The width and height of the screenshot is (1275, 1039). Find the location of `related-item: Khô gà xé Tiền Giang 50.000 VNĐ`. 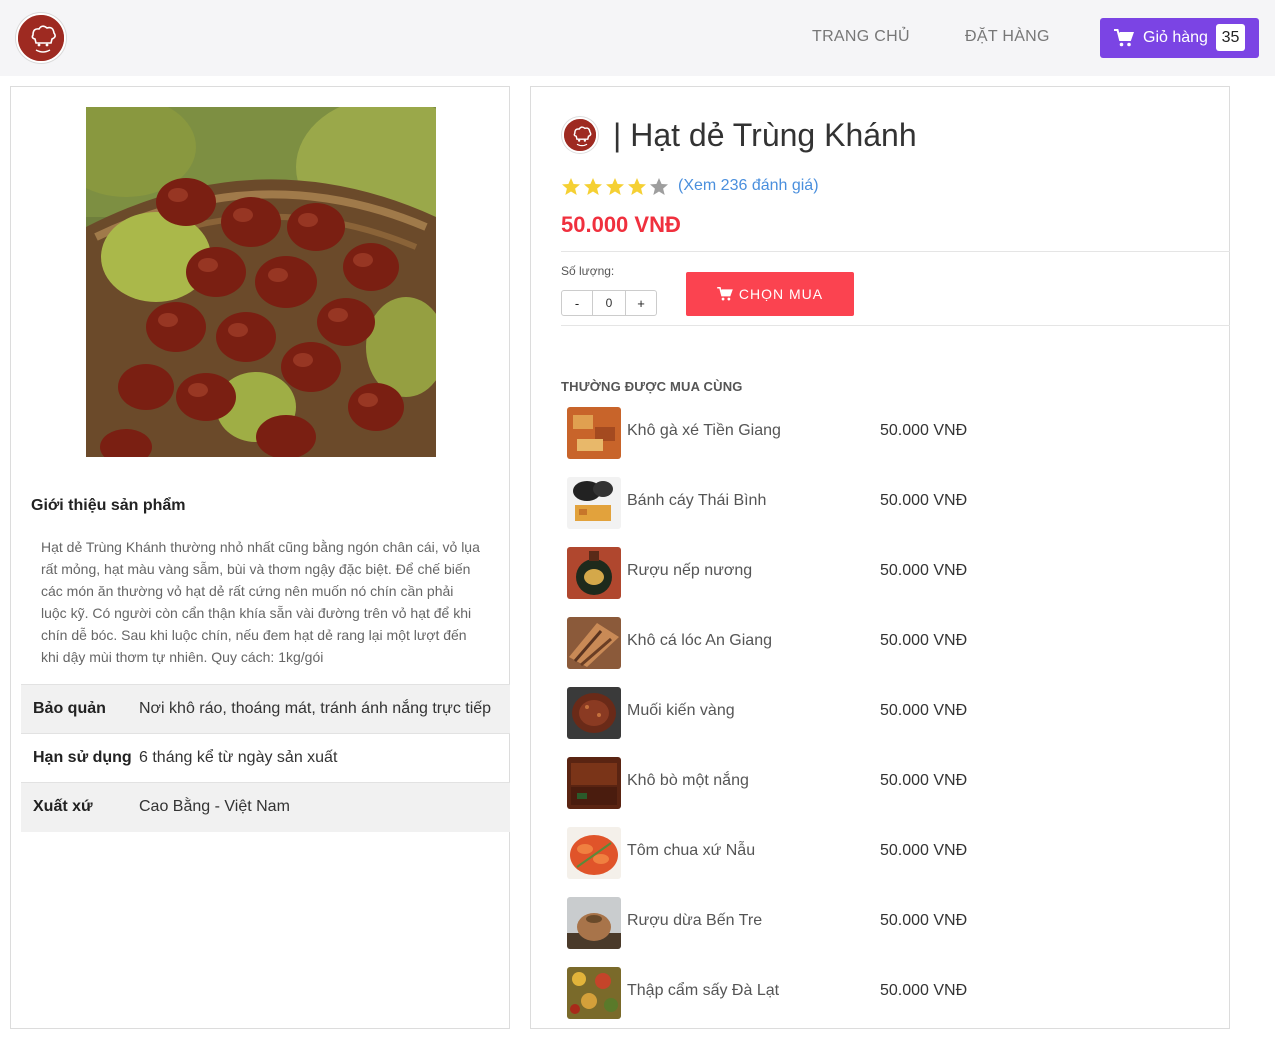

related-item: Khô gà xé Tiền Giang 50.000 VNĐ is located at coordinates (777, 433).